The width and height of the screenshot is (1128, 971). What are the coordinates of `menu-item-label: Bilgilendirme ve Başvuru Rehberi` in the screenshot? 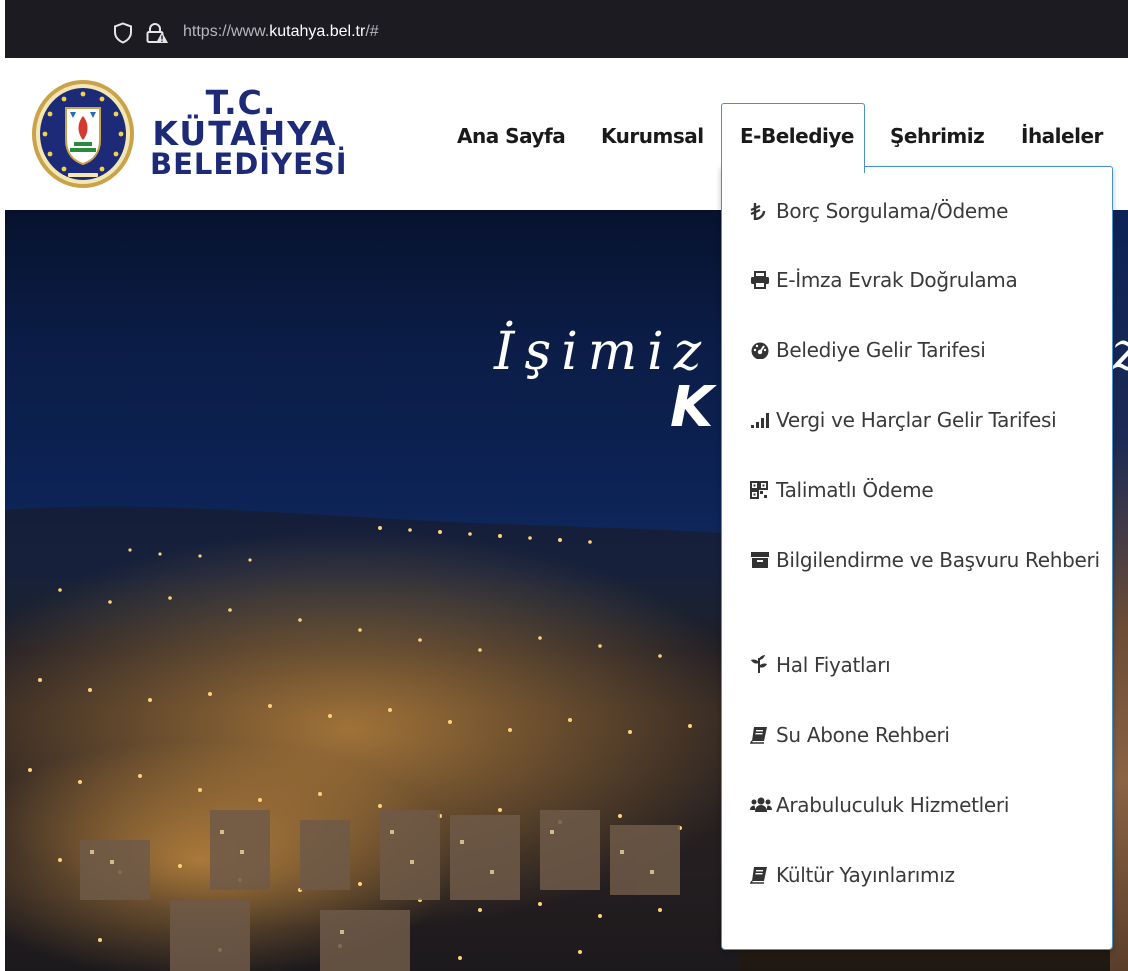 It's located at (938, 560).